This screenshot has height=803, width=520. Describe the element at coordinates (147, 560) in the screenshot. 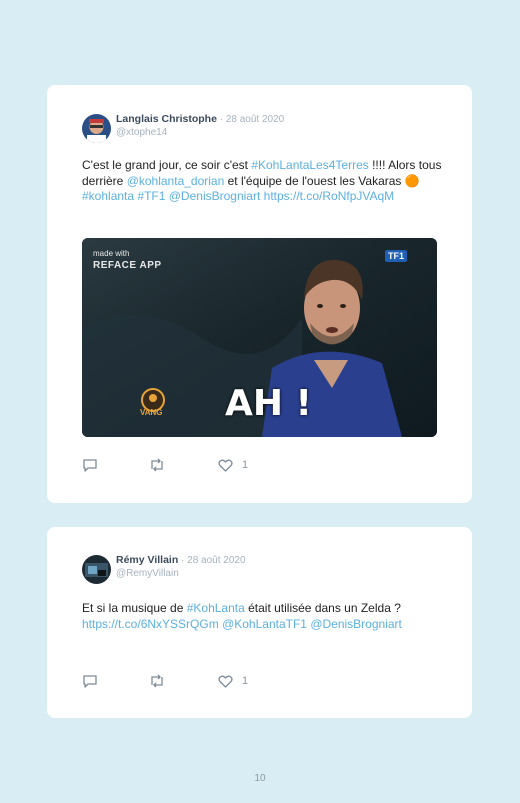

I see `author-name: Rémy Villain` at that location.